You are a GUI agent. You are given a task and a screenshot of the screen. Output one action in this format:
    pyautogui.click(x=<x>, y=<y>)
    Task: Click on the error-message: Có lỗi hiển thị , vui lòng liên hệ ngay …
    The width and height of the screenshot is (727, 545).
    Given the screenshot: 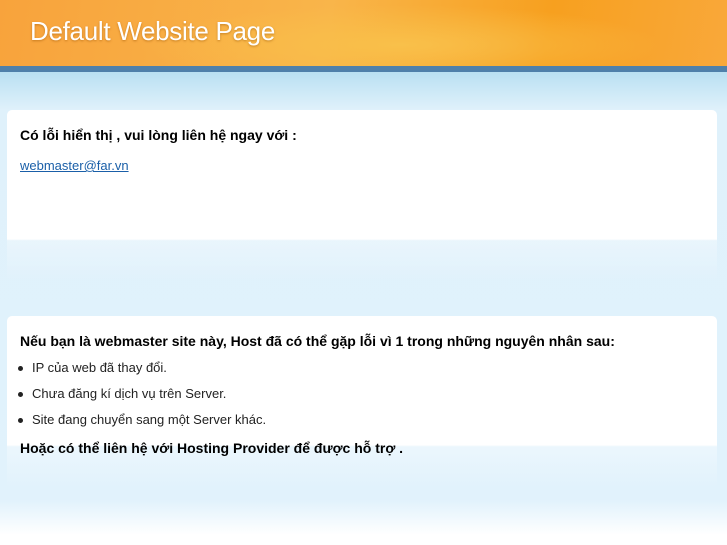 What is the action you would take?
    pyautogui.click(x=158, y=135)
    